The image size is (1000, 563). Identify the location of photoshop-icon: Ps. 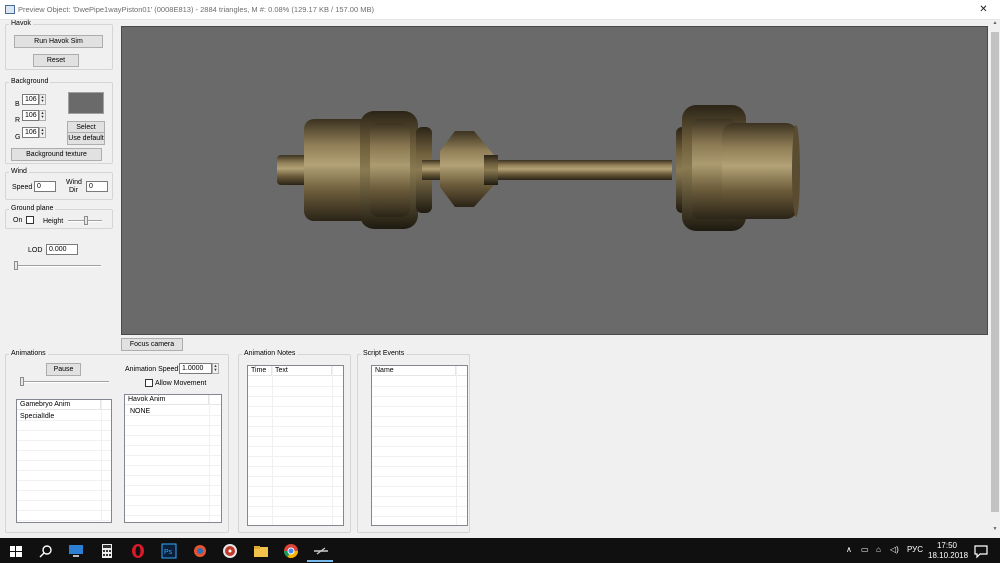
(169, 551).